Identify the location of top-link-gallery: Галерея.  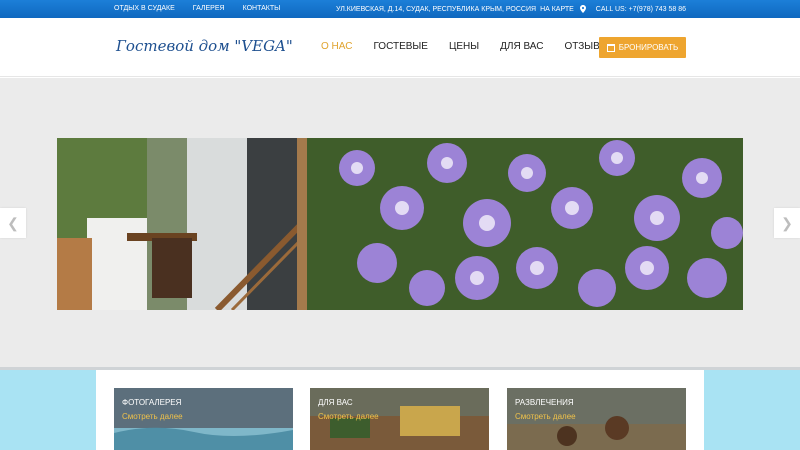
(209, 8).